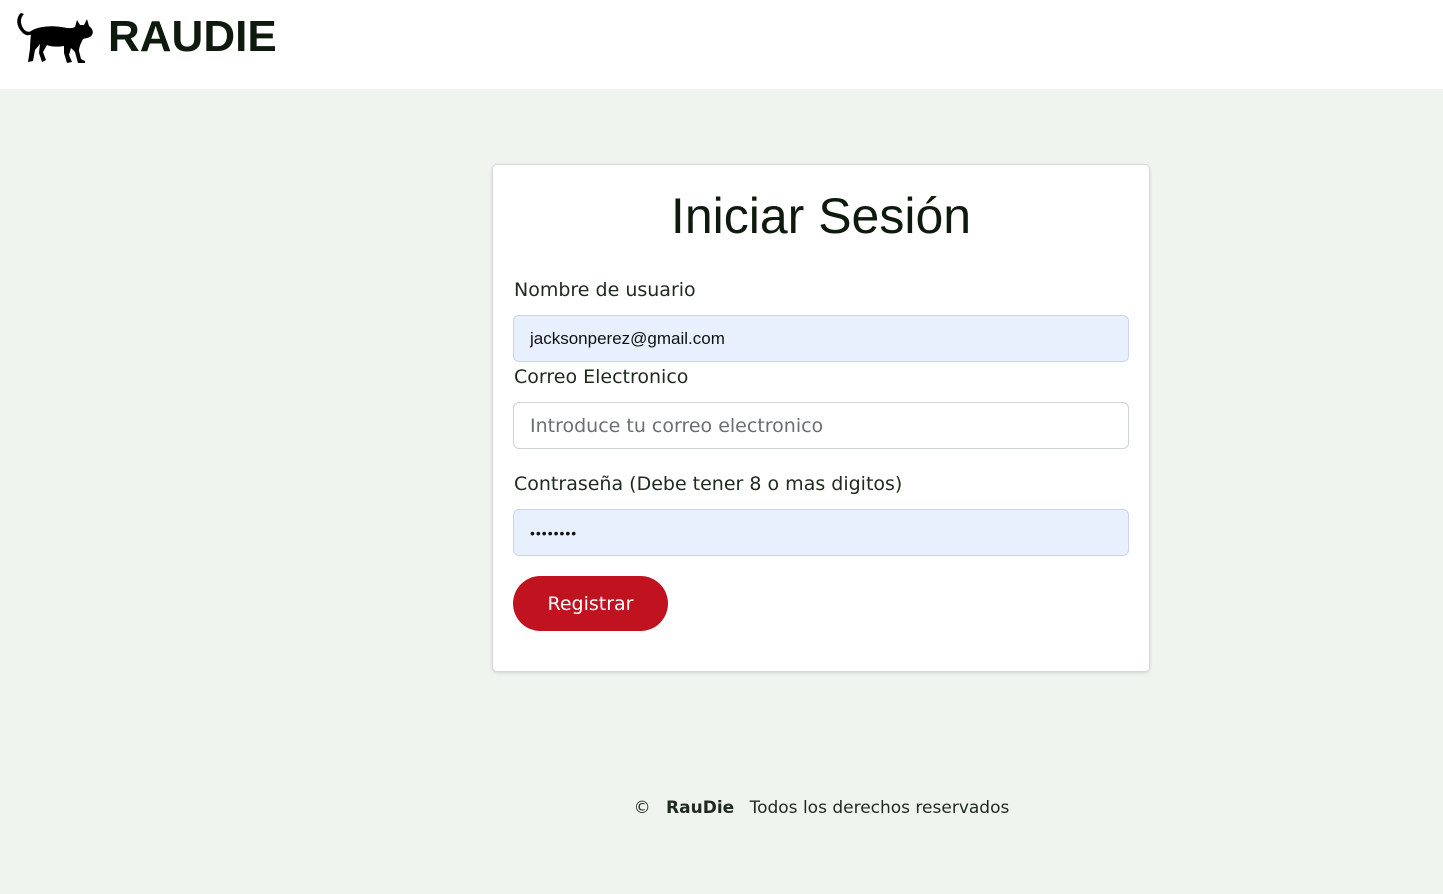 The image size is (1443, 894). Describe the element at coordinates (821, 338) in the screenshot. I see `username-input` at that location.